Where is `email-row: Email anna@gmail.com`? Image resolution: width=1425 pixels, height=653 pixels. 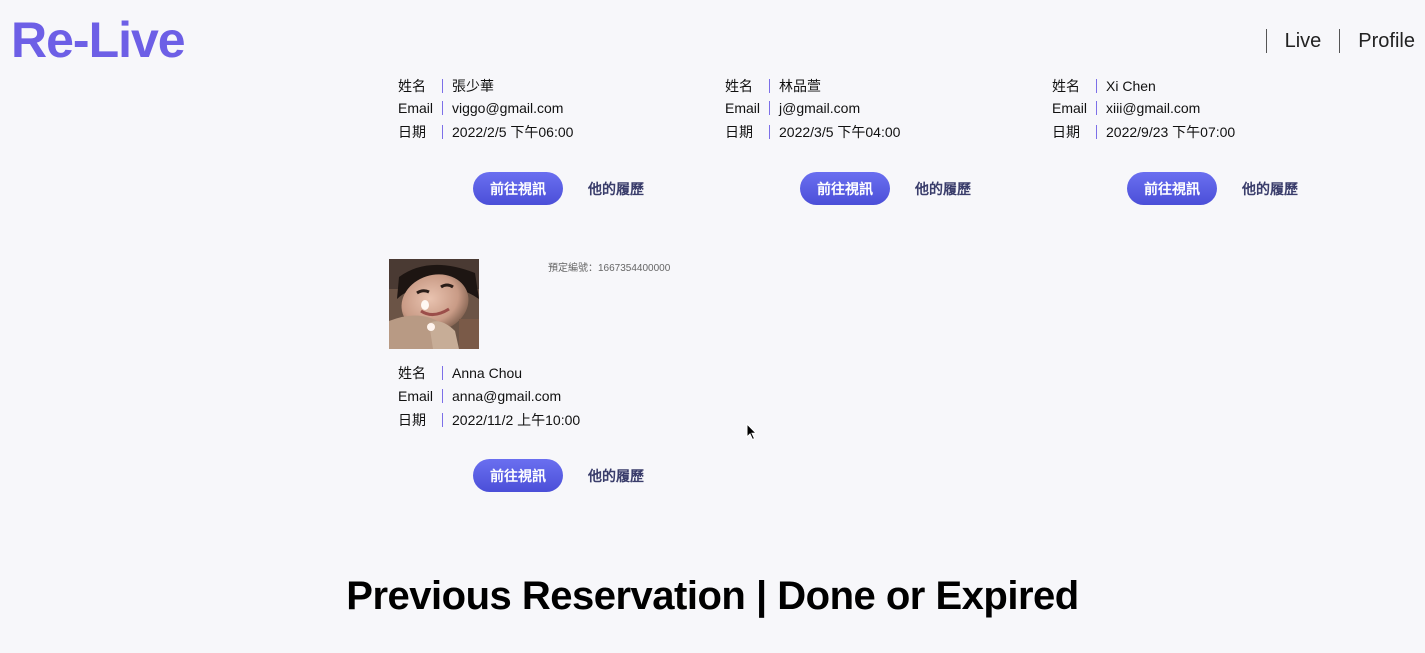
email-row: Email anna@gmail.com is located at coordinates (479, 396).